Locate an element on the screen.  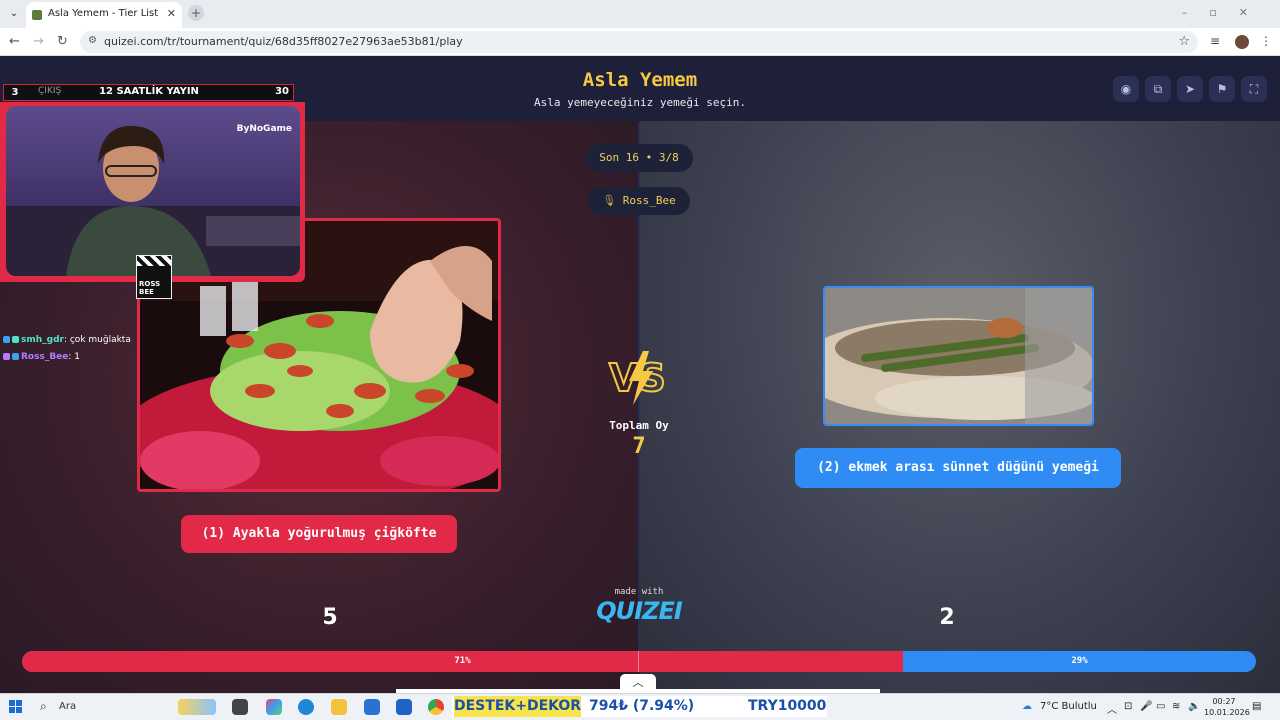
stream-exit-label: ÇIKIŞ is located at coordinates (50, 91).